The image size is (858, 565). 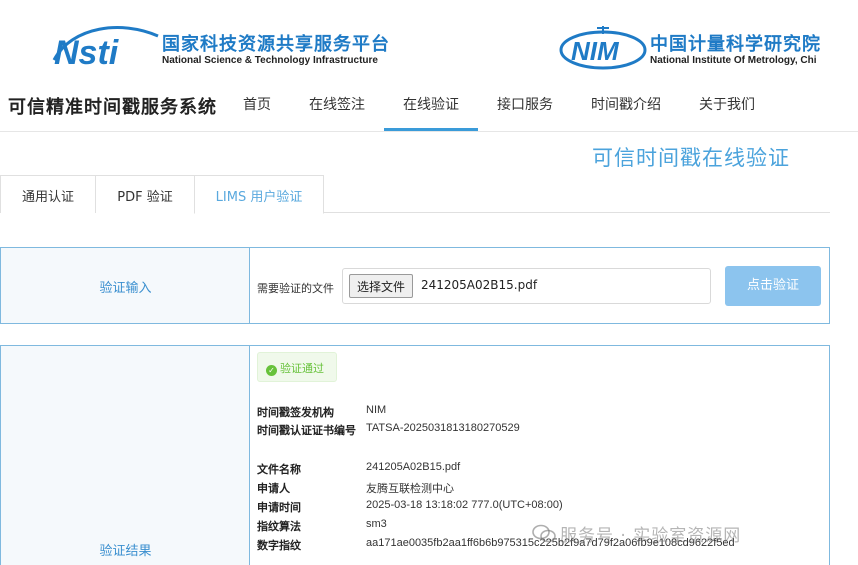 I want to click on file-input: 选择文件 241205A02B15.pdf, so click(x=526, y=286).